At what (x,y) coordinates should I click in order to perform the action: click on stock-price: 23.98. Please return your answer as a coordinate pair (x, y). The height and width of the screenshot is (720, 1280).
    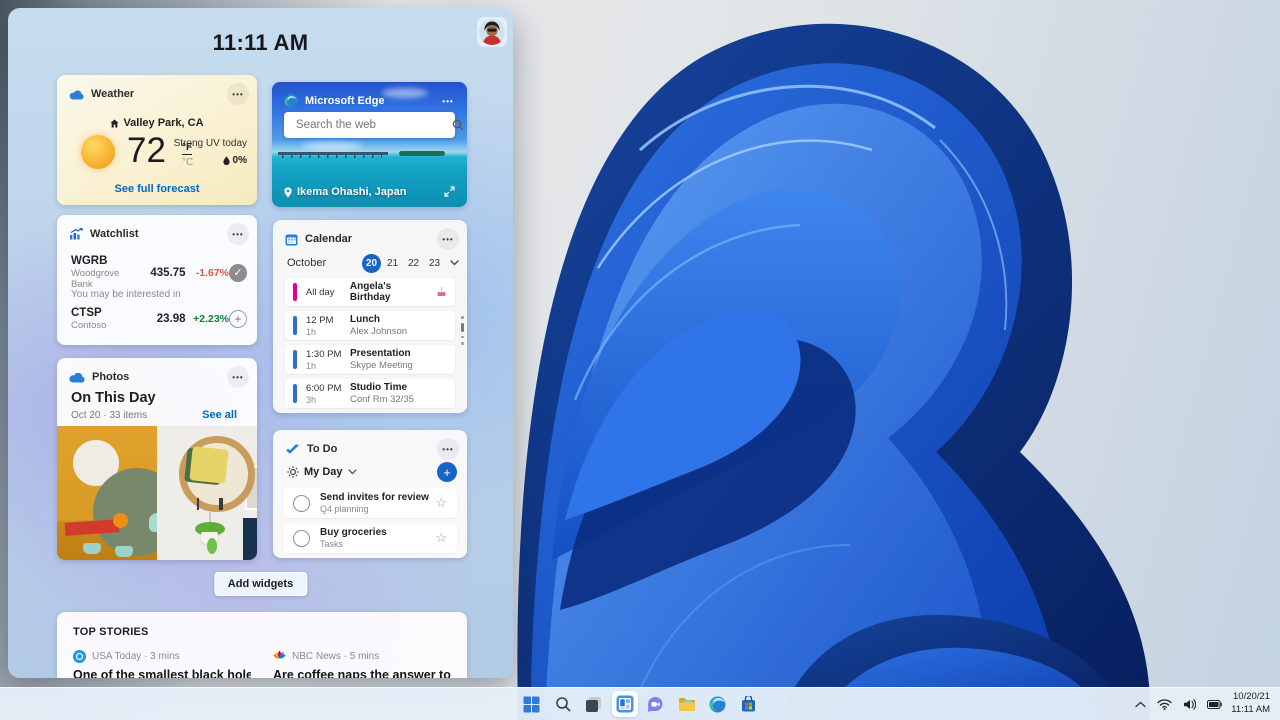
    Looking at the image, I should click on (171, 319).